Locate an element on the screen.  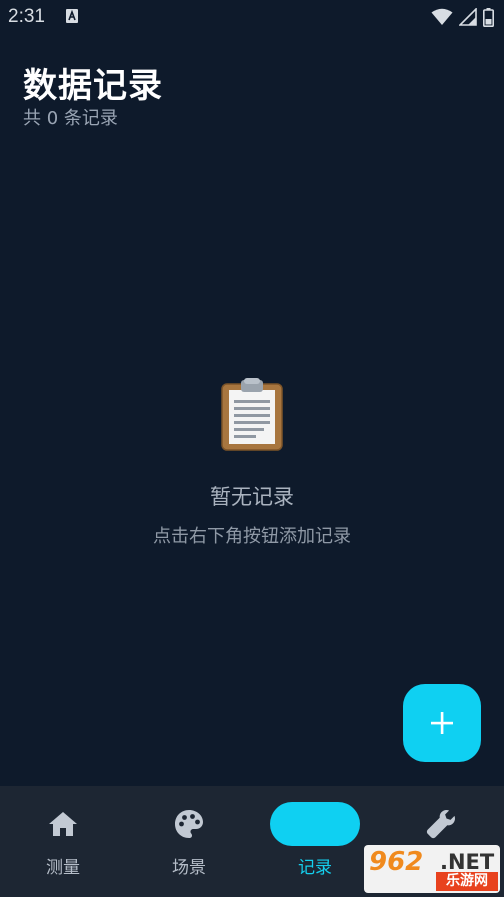
nav-item-records: 记录 is located at coordinates (315, 841).